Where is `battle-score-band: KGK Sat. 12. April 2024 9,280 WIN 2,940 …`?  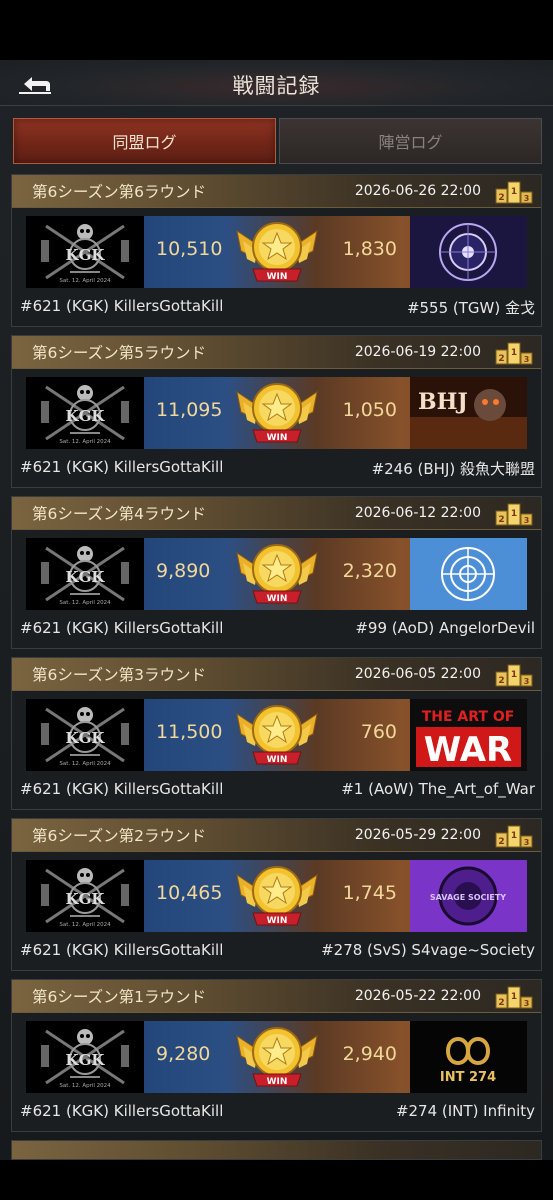 battle-score-band: KGK Sat. 12. April 2024 9,280 WIN 2,940 … is located at coordinates (276, 1057).